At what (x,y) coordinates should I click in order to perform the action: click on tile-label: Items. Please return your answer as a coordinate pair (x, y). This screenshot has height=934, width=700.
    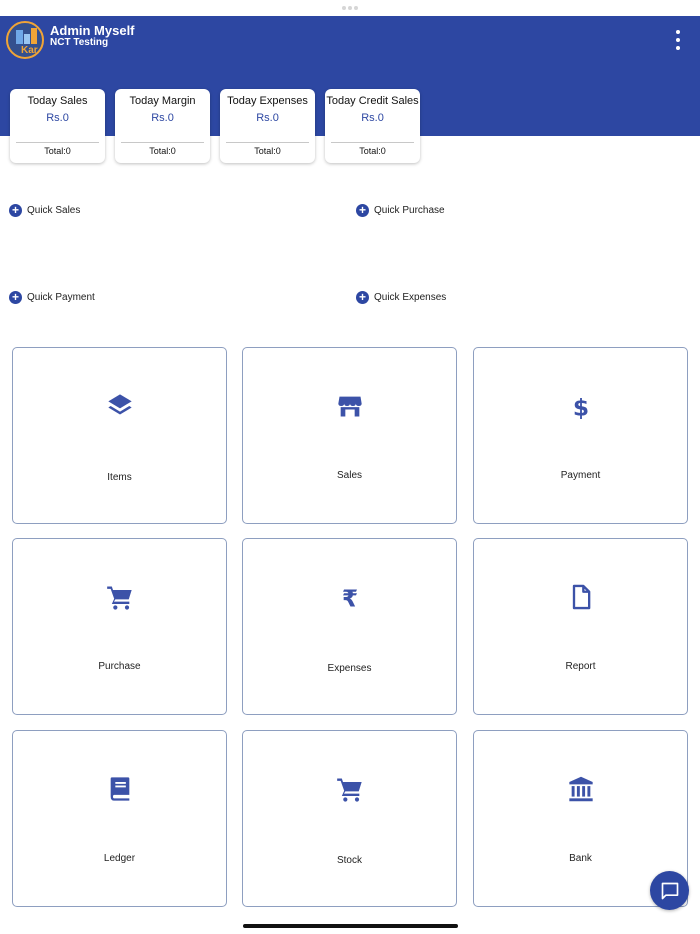
    Looking at the image, I should click on (119, 477).